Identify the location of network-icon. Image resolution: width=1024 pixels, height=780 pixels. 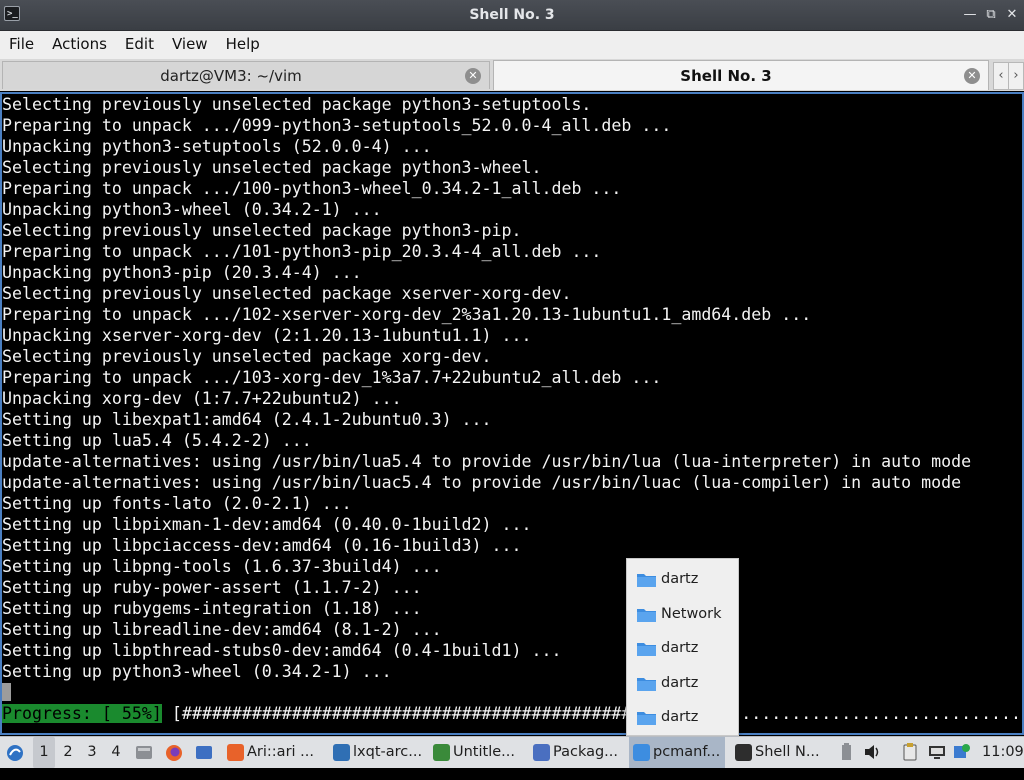
(937, 752).